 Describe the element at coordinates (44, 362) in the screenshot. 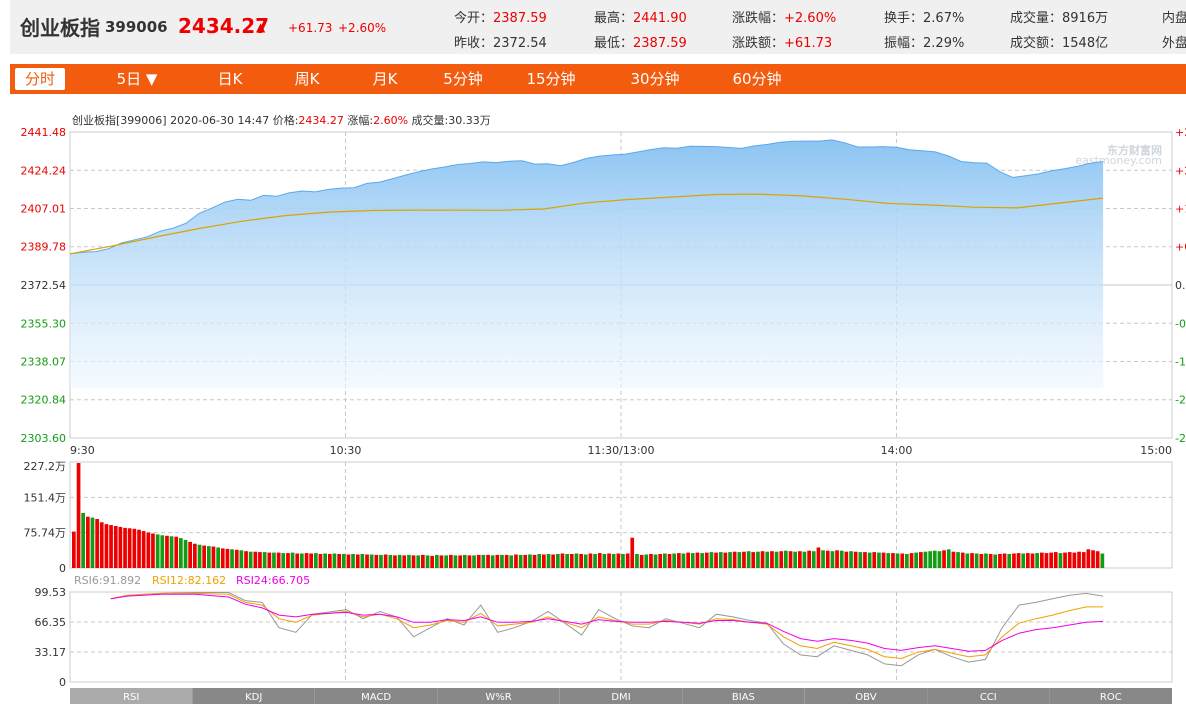

I see `price-tick-label: 2338.07` at that location.